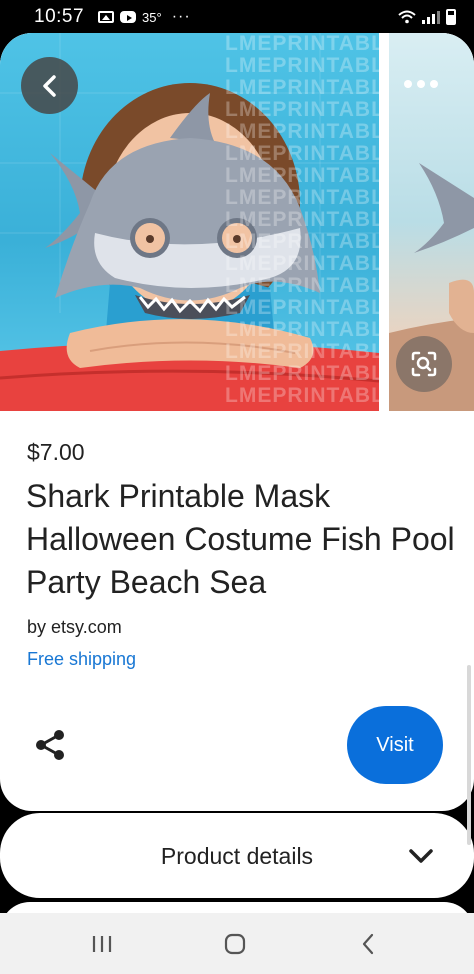  What do you see at coordinates (421, 856) in the screenshot?
I see `chevron-down-icon` at bounding box center [421, 856].